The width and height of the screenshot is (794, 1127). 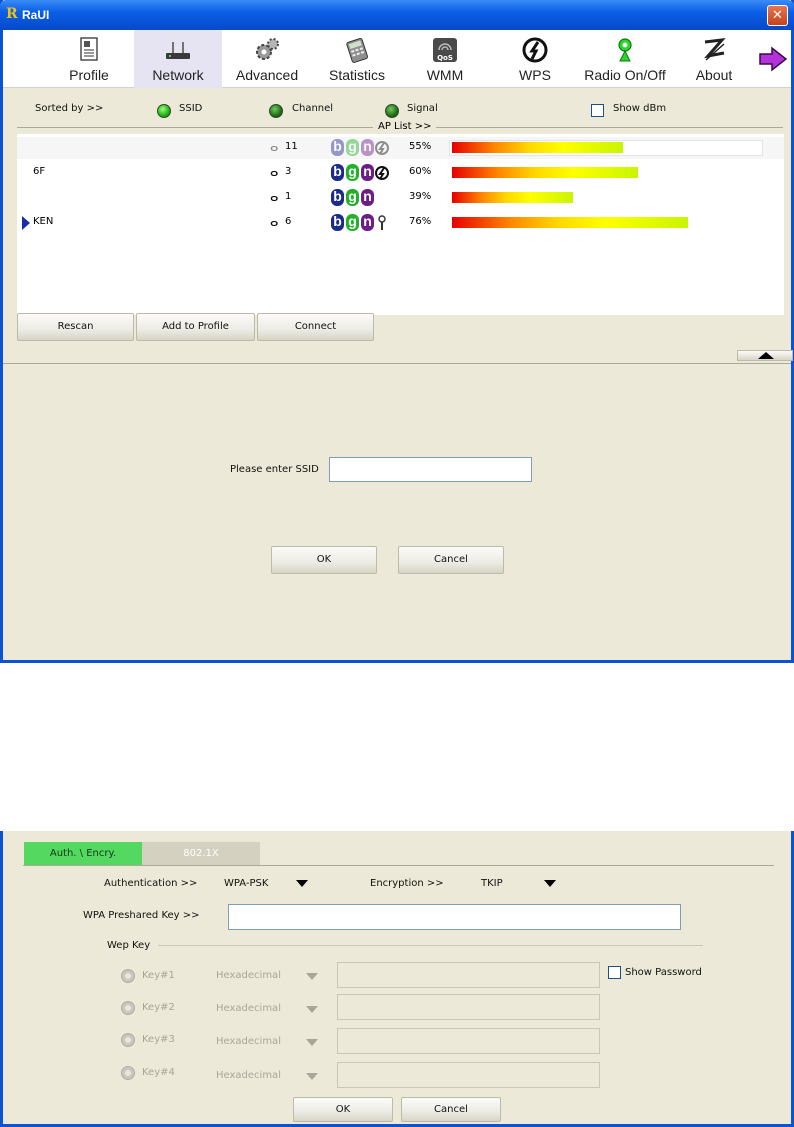 I want to click on show-password-label: Show Password, so click(x=663, y=972).